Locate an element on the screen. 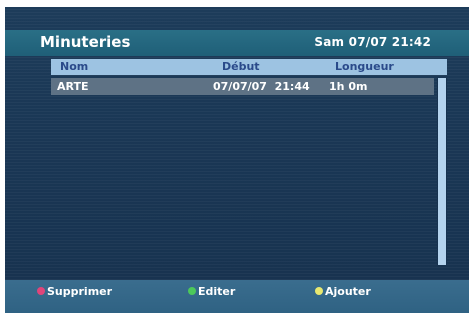  timer-row-start: 07/07/07 21:44 is located at coordinates (261, 86).